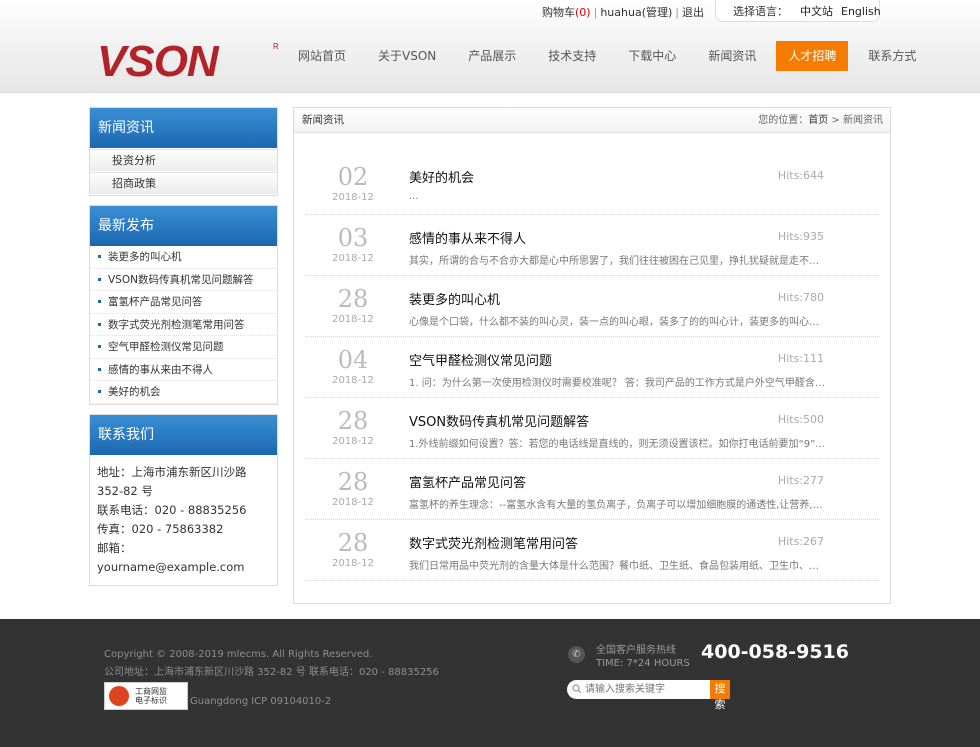  What do you see at coordinates (643, 657) in the screenshot?
I see `hotline-label-block: 全国客户服务热线 TIME: 7*24 HOURS` at bounding box center [643, 657].